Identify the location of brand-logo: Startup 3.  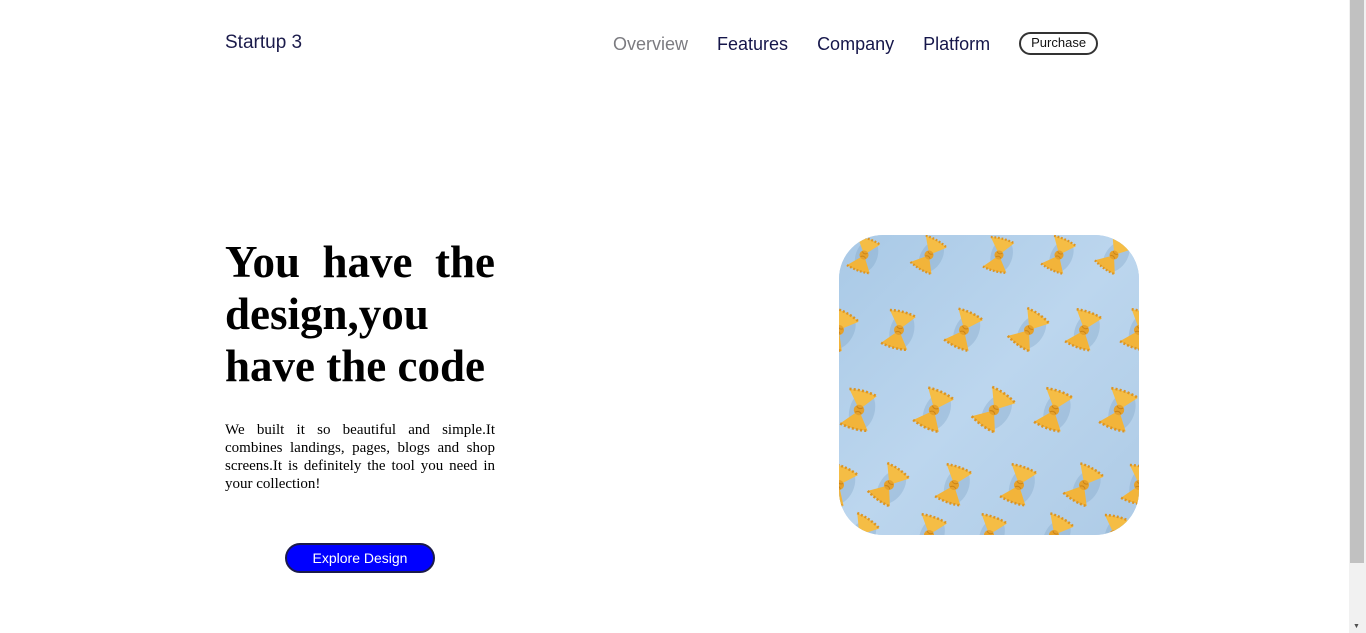
(263, 43).